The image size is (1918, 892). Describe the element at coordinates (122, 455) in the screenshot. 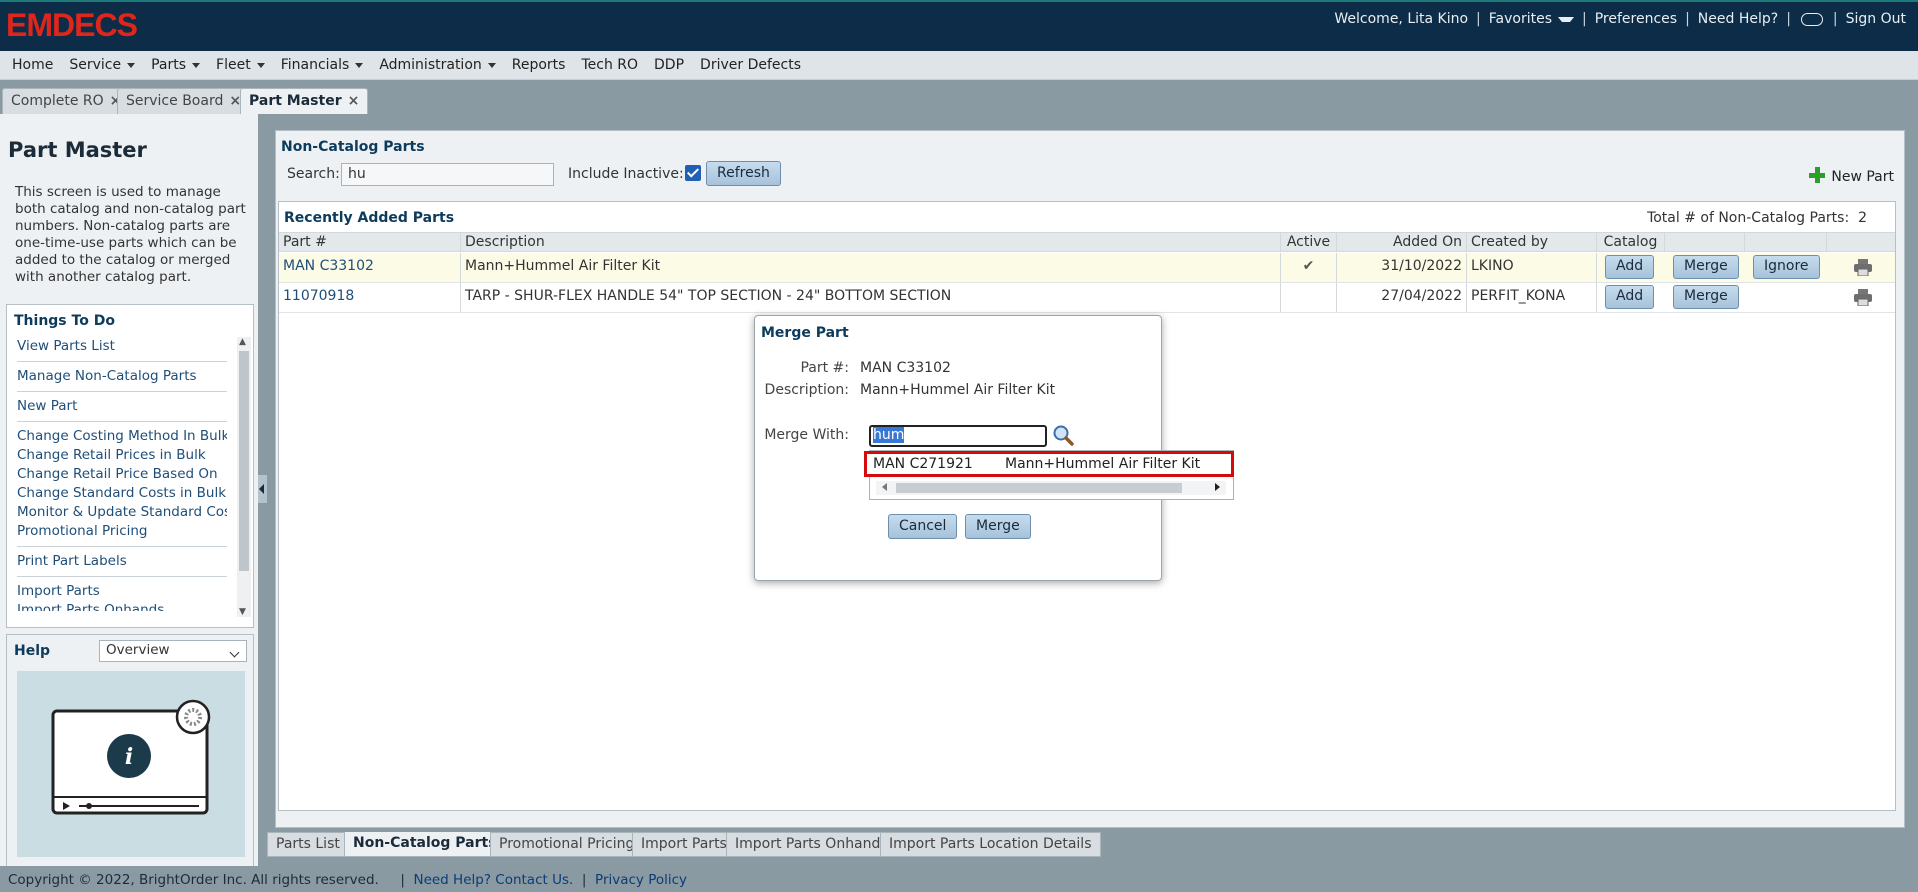

I see `todo-change-retail-prices: Change Retail Prices in Bulk` at that location.